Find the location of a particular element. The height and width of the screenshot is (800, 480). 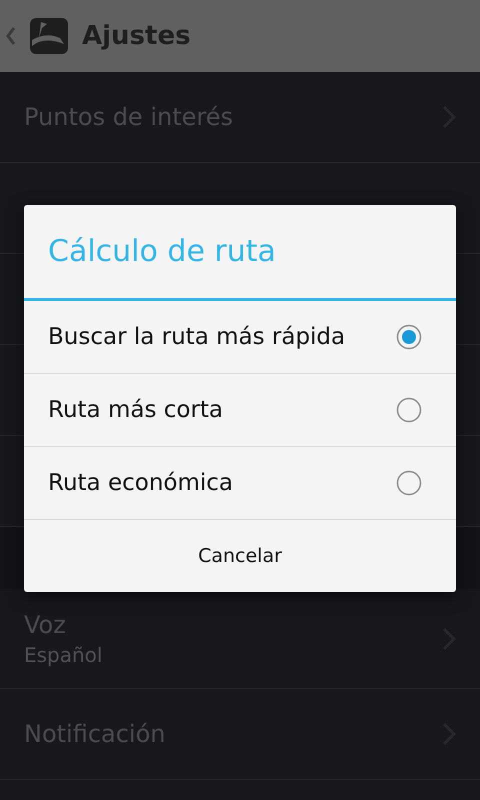

screen-title: Ajustes is located at coordinates (136, 36).